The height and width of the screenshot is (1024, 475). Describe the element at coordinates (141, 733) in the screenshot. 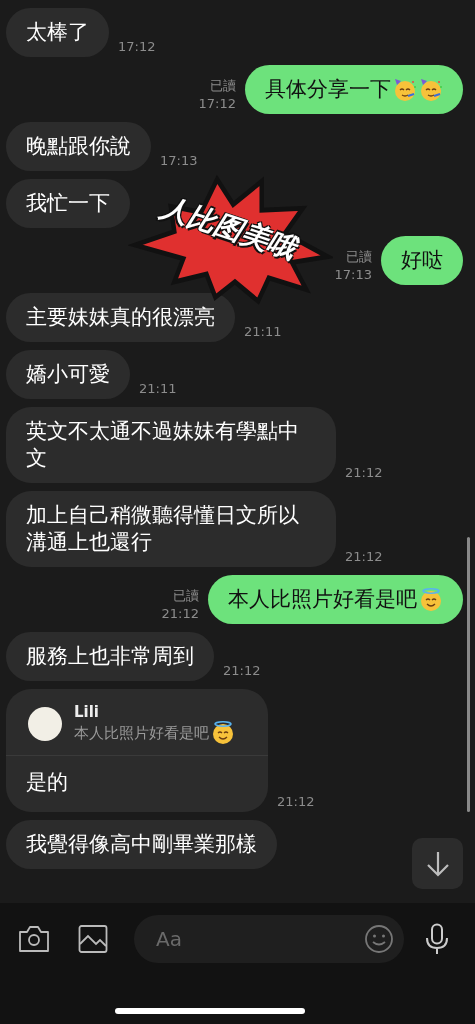

I see `quoted-message: 本人比照片好看是吧` at that location.